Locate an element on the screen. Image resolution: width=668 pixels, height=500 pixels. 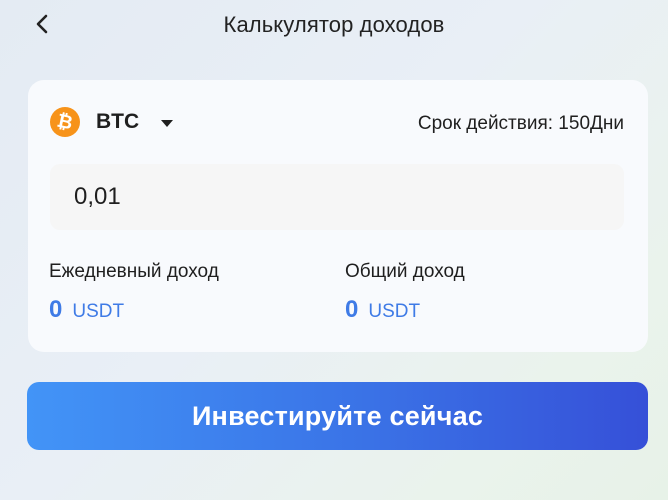
daily-income-label: Ежедневный доход is located at coordinates (134, 271).